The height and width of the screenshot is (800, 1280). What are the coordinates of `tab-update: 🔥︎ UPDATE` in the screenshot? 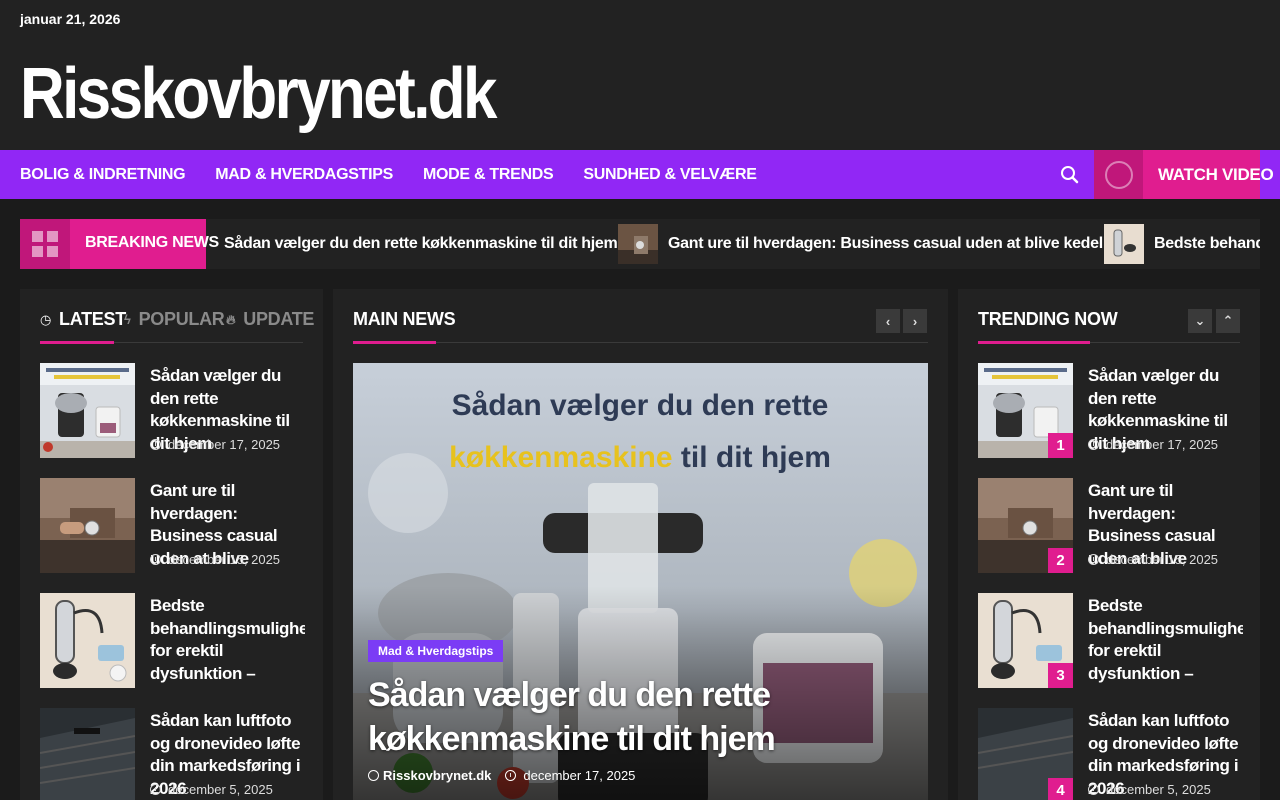 It's located at (270, 319).